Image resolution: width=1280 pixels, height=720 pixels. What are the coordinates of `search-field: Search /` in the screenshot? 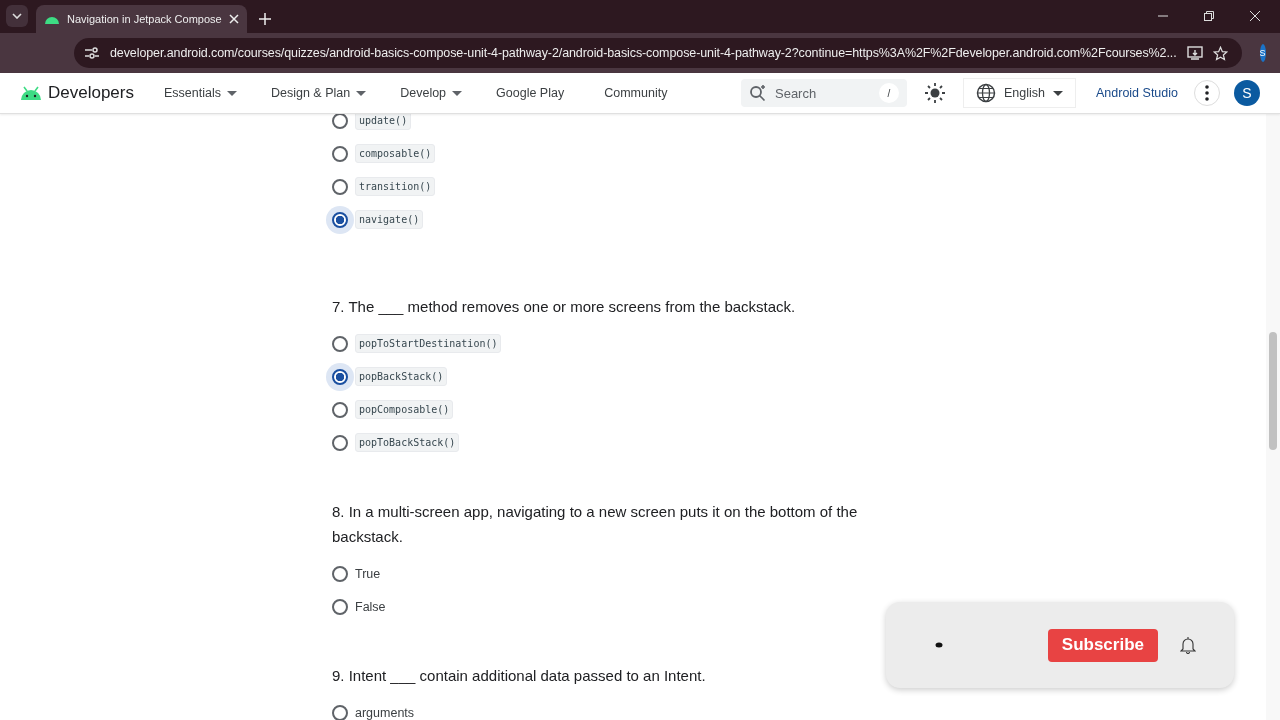 It's located at (824, 93).